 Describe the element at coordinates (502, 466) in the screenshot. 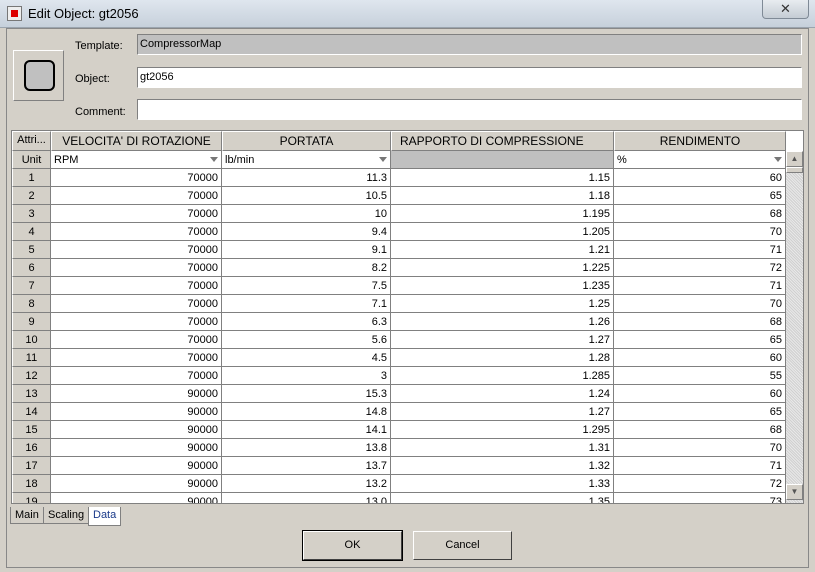

I see `table-cell: 1.32` at that location.